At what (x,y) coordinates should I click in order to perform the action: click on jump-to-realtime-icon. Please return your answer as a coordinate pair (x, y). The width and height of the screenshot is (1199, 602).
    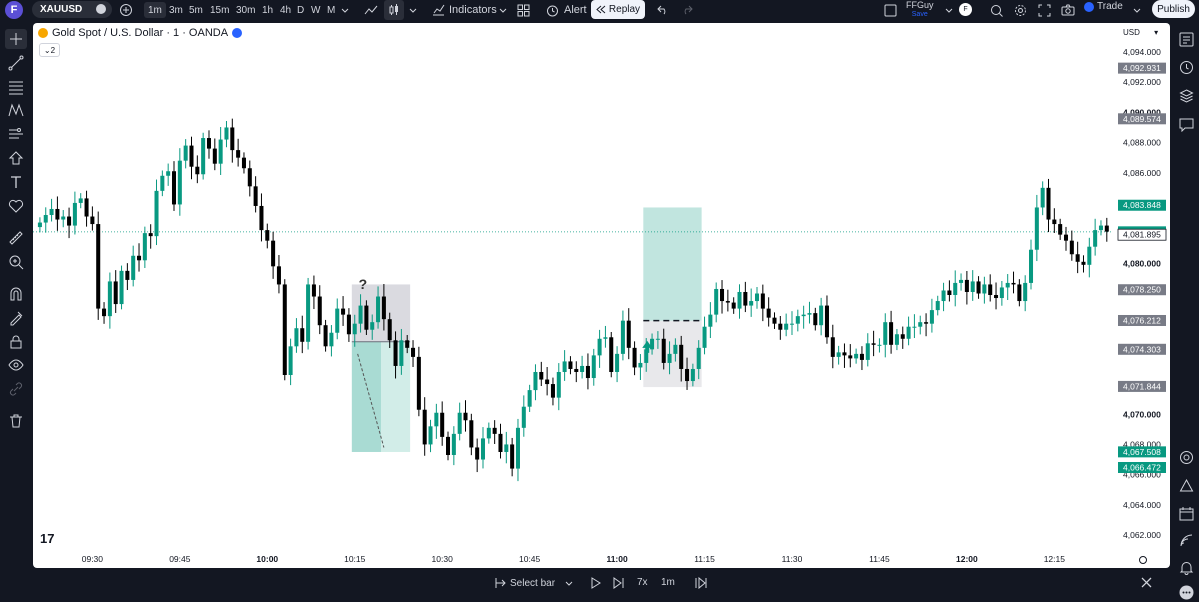
    Looking at the image, I should click on (701, 583).